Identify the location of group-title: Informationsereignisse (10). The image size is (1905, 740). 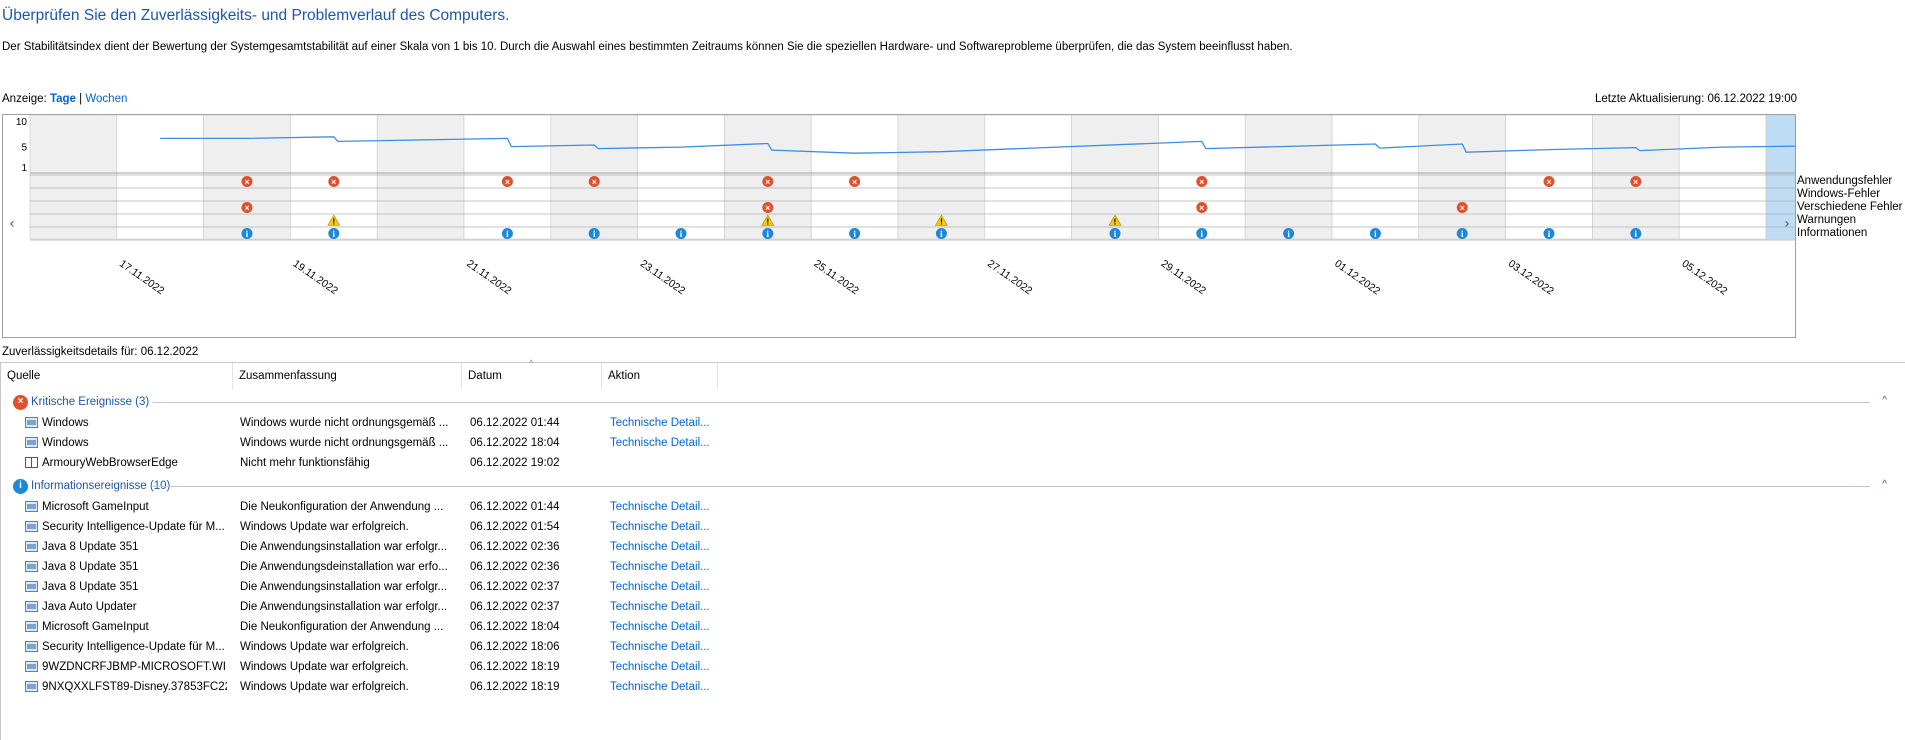
(101, 486).